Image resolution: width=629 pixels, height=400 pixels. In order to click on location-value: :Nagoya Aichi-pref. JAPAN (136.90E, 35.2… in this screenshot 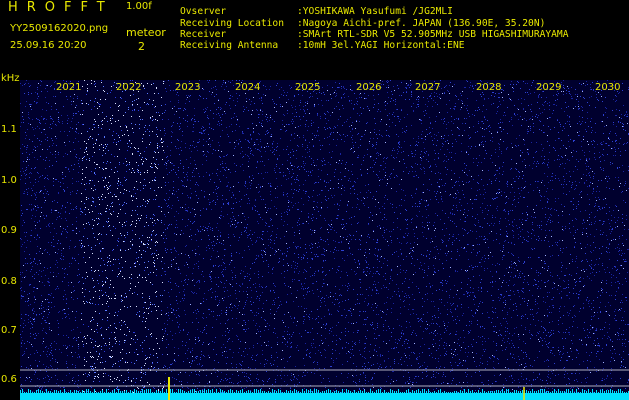, I will do `click(421, 23)`.